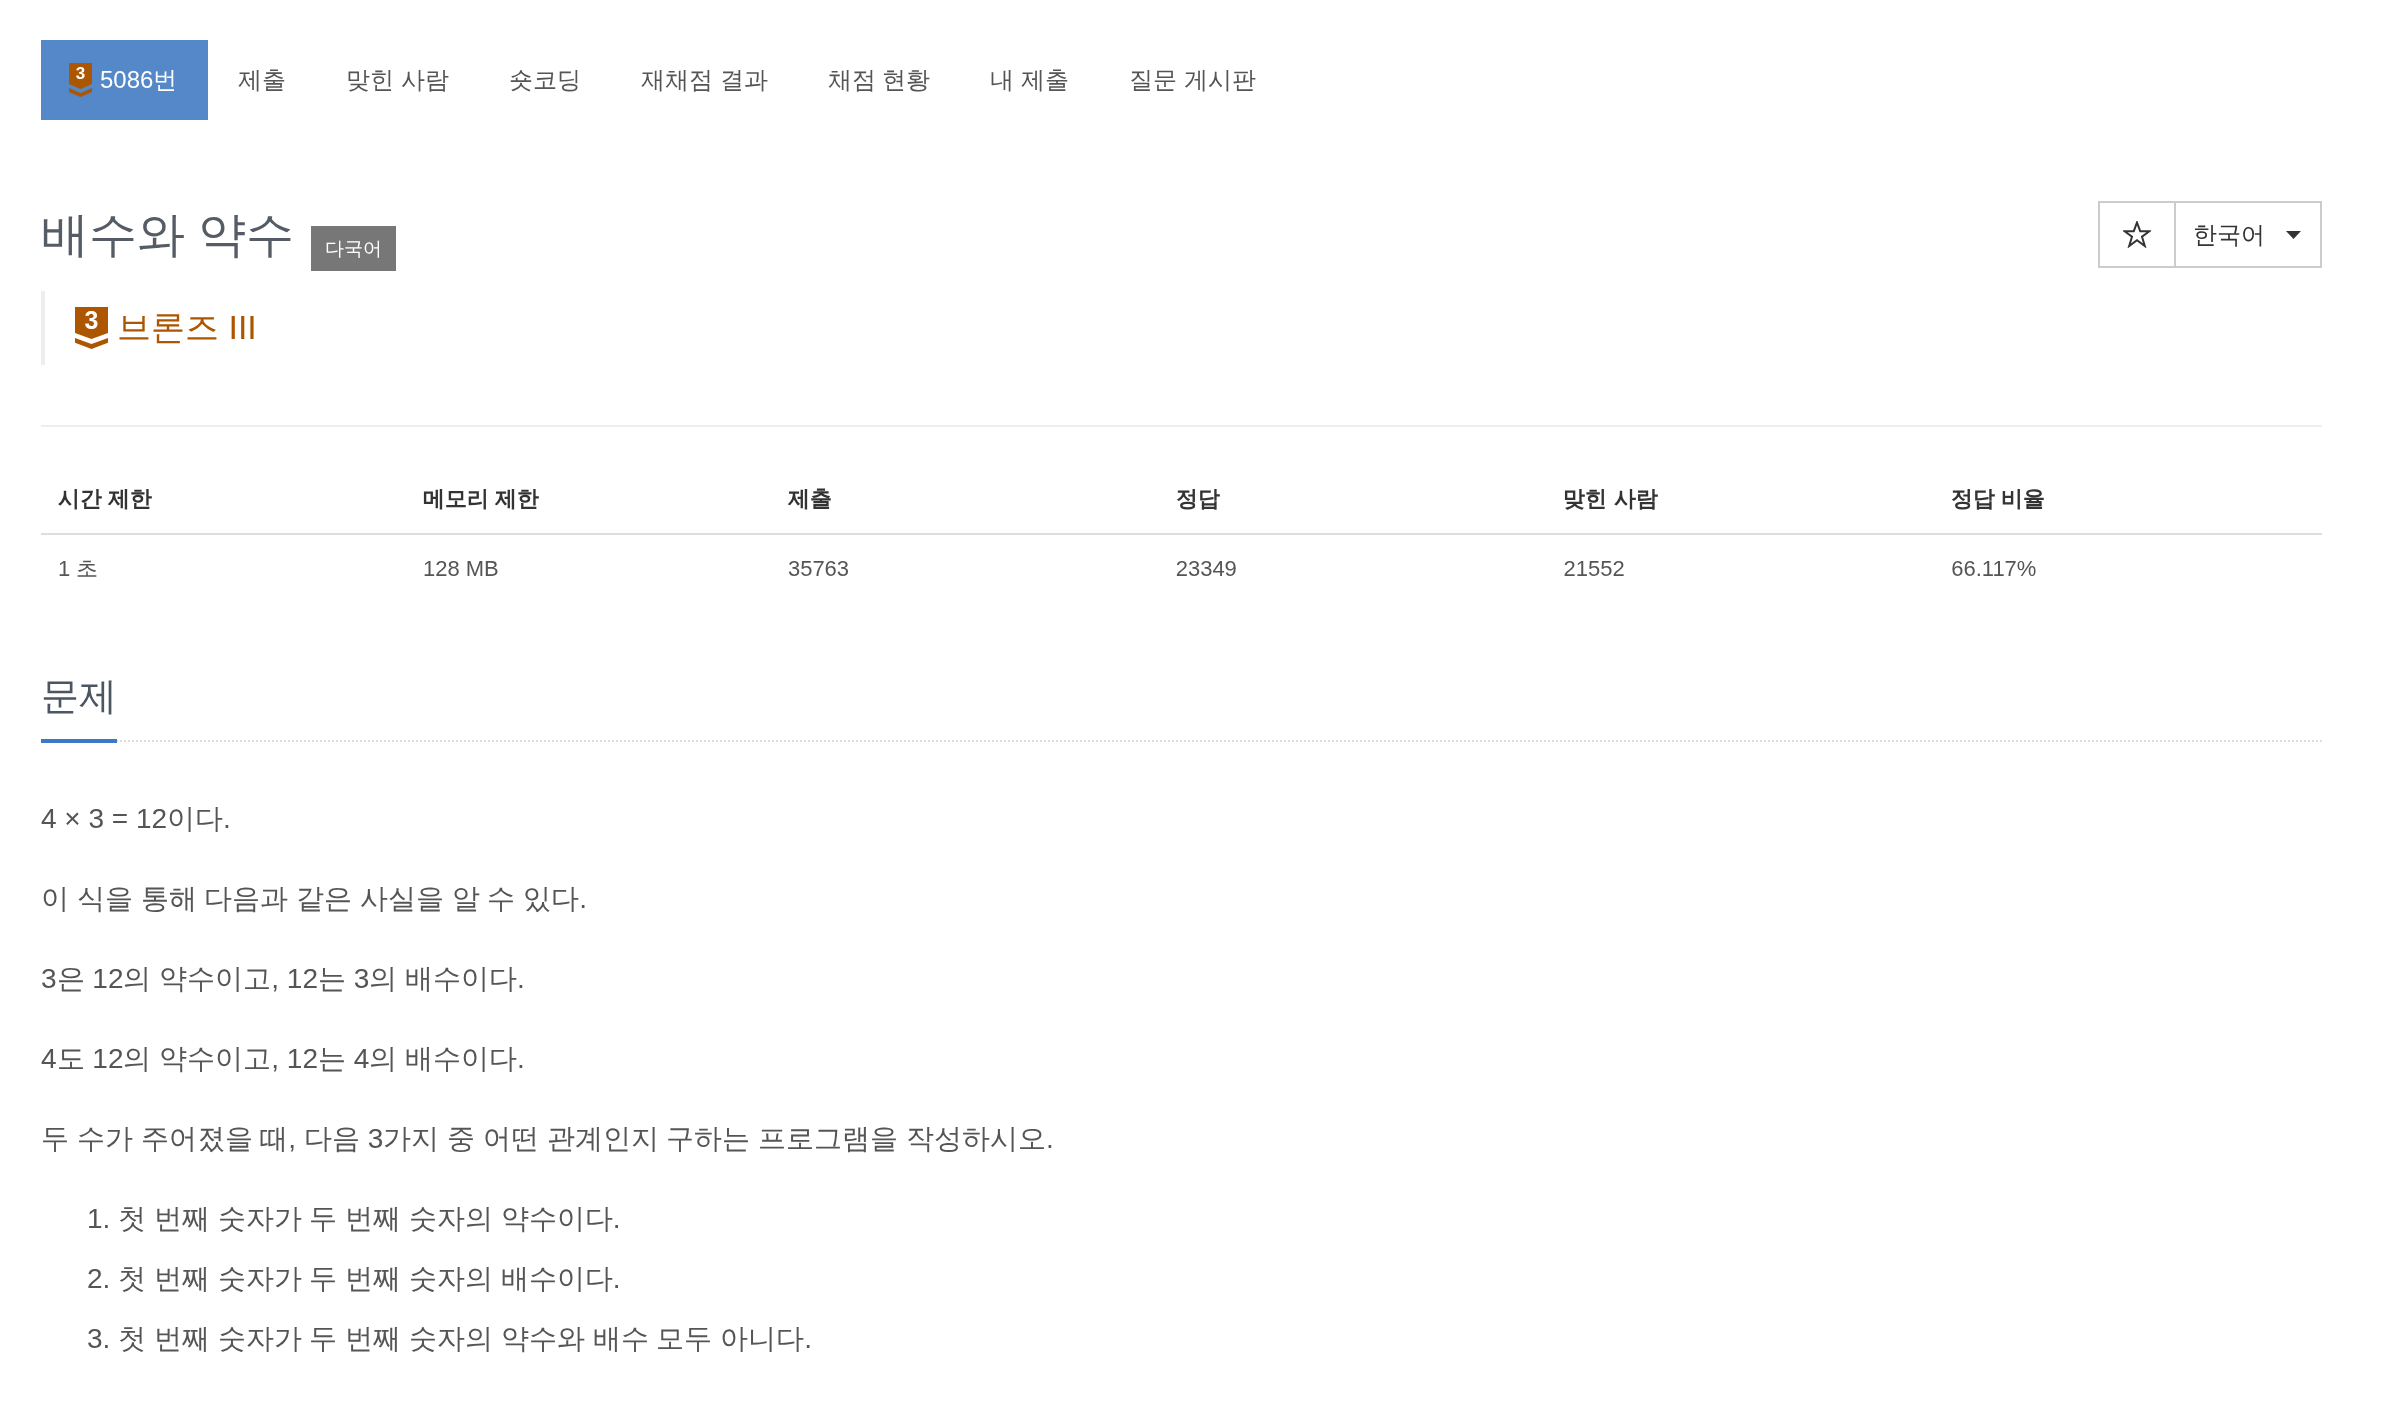 This screenshot has height=1426, width=2406. What do you see at coordinates (964, 499) in the screenshot?
I see `table-header-cell: 제출` at bounding box center [964, 499].